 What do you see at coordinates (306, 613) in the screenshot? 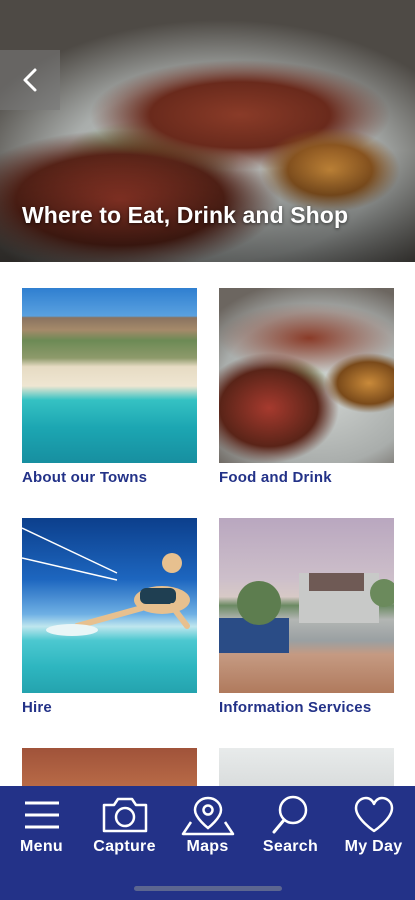
I see `building-graphic` at bounding box center [306, 613].